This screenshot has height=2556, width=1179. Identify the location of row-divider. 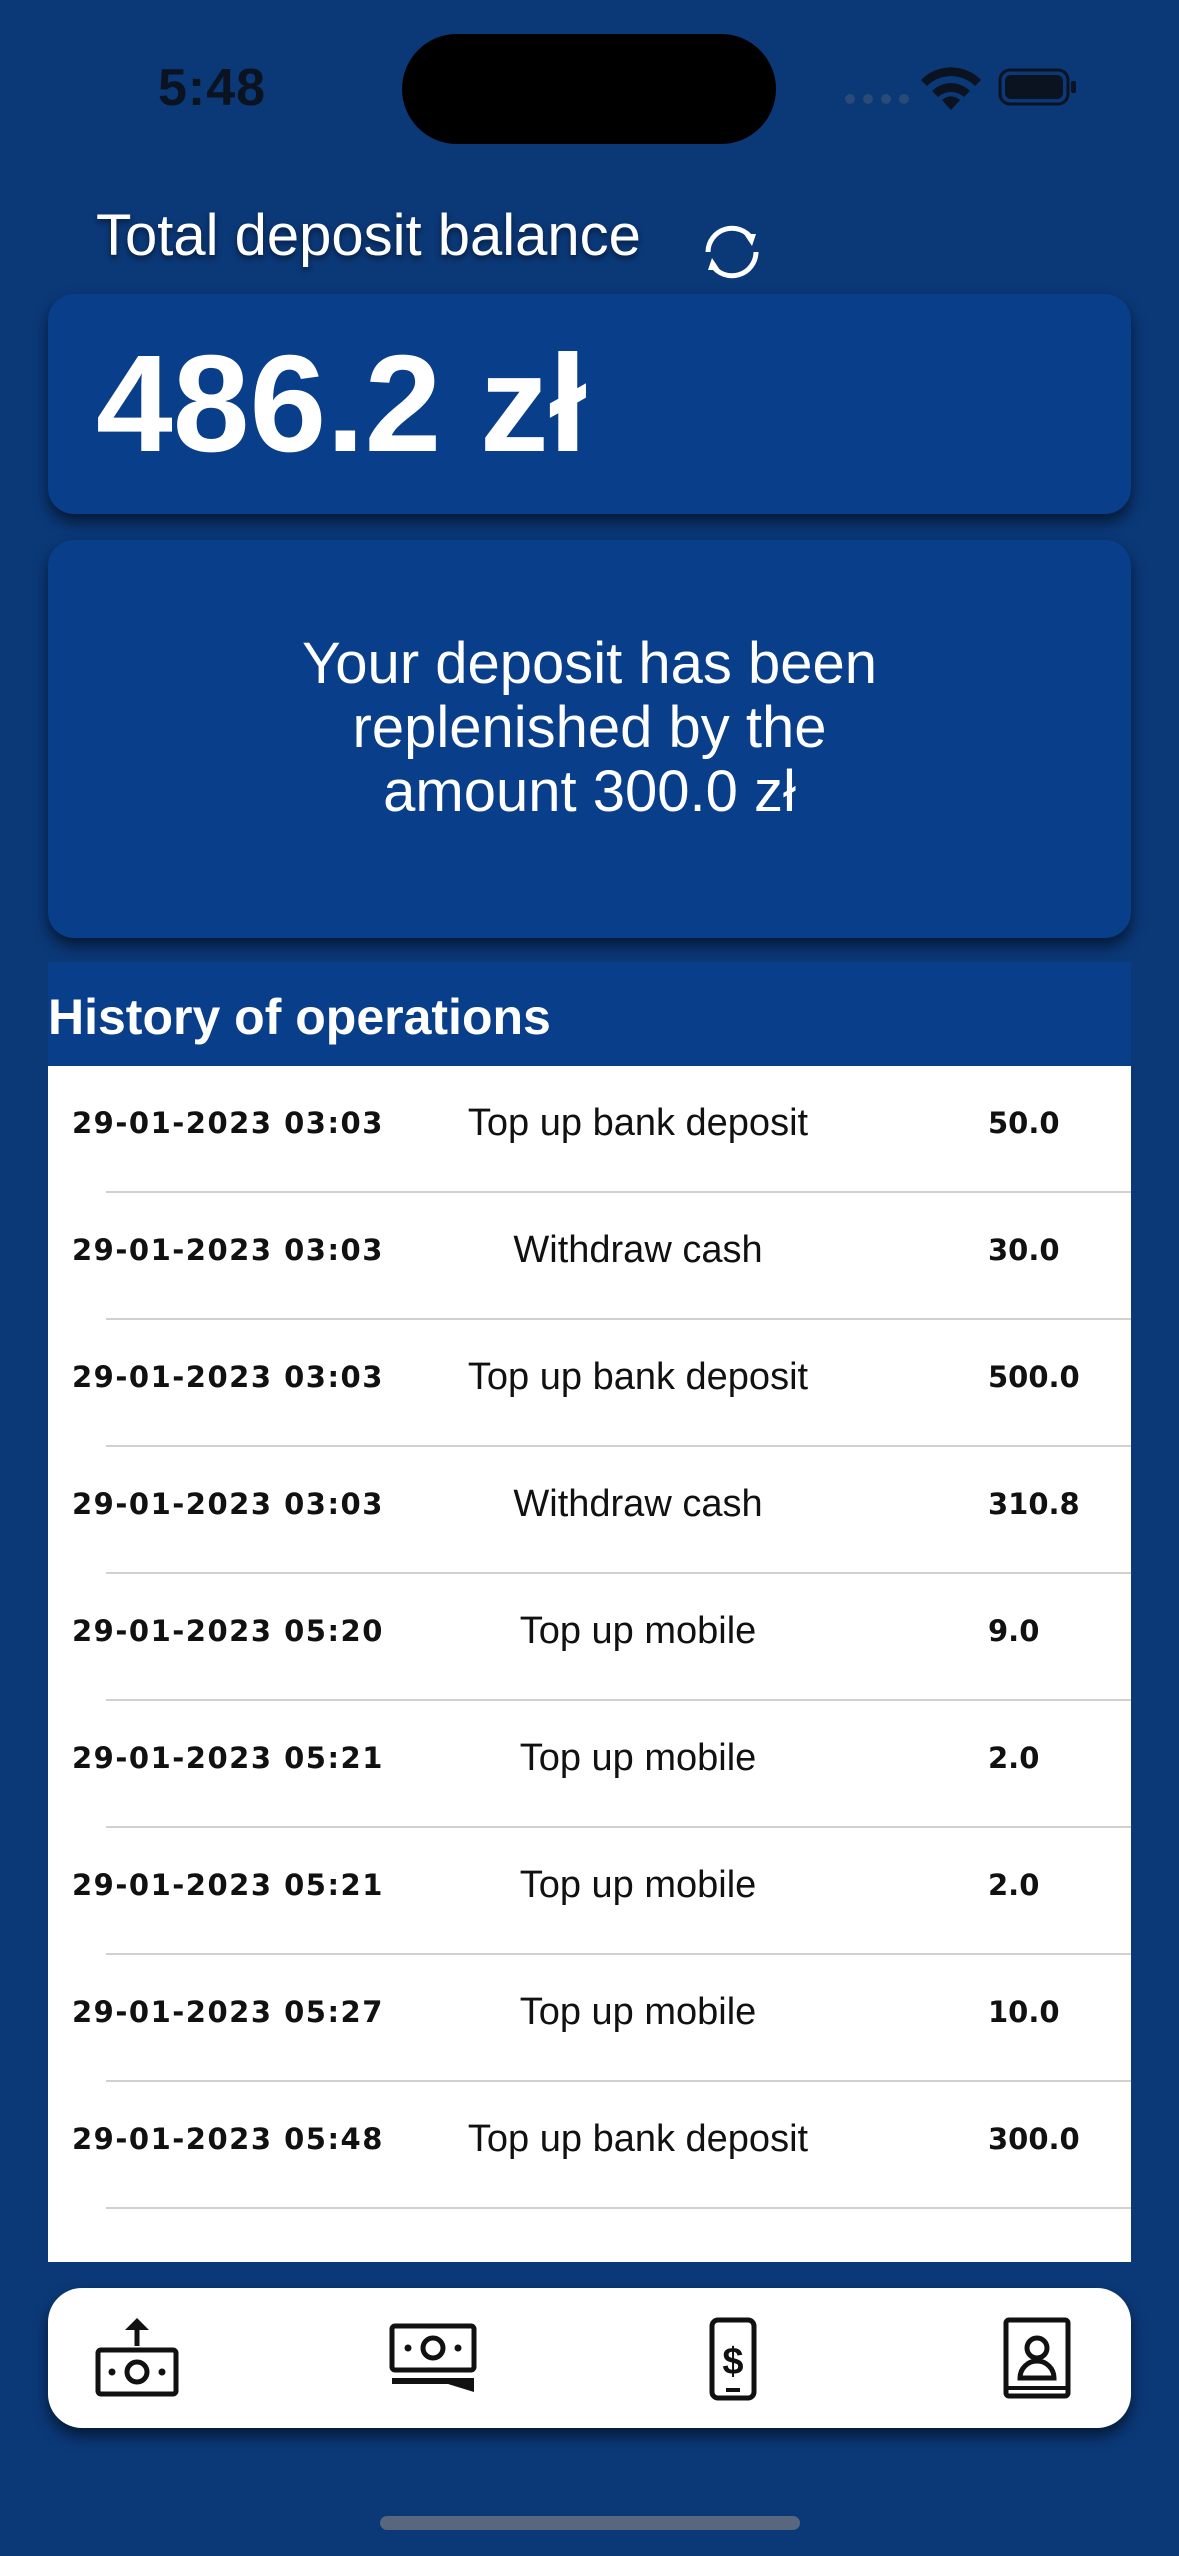
(618, 2208).